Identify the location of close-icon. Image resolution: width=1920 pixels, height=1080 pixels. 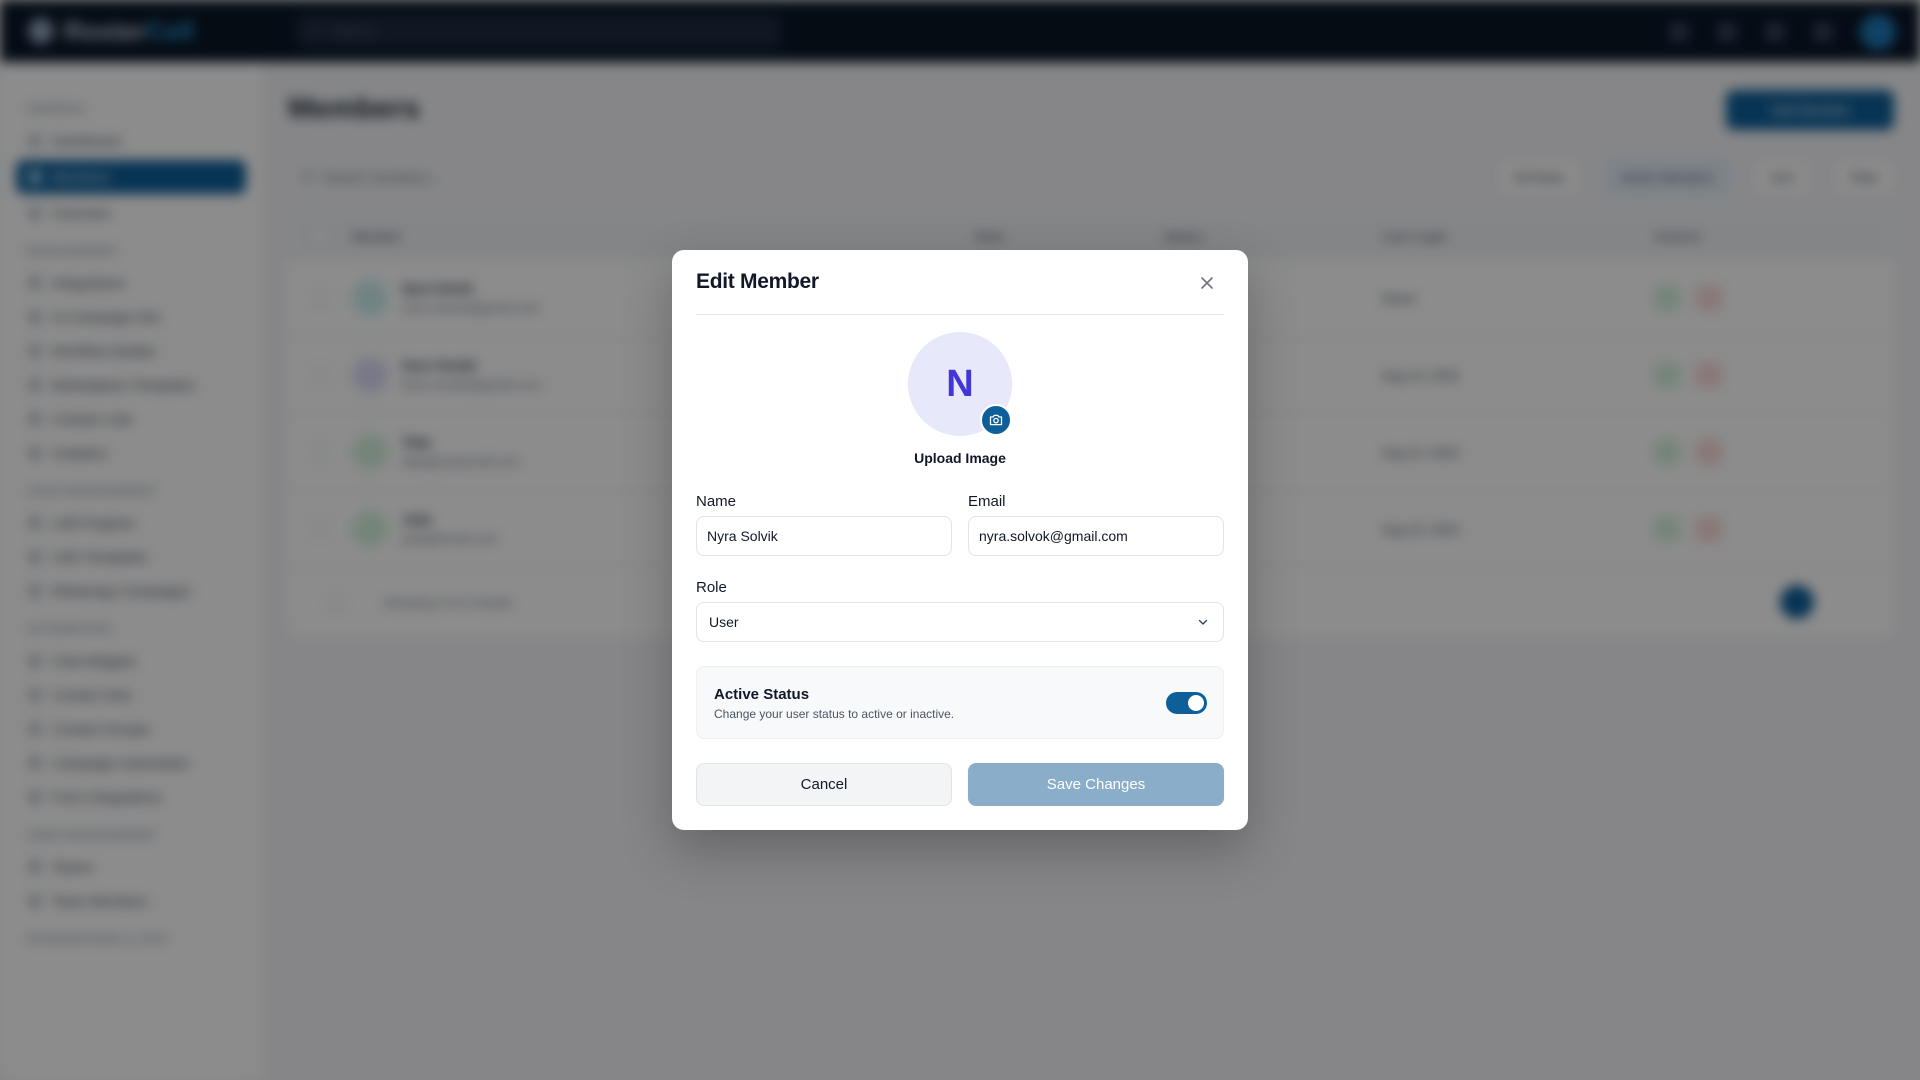
(1207, 283).